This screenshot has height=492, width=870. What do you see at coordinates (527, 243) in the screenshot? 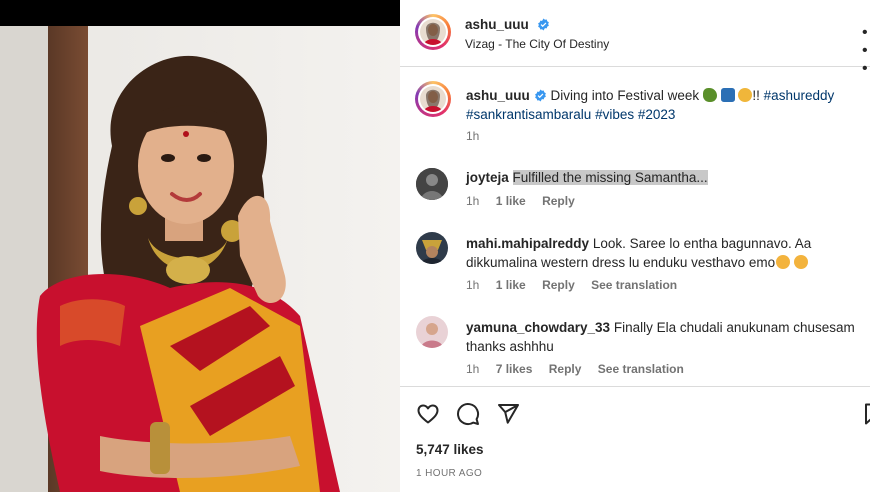
I see `commenter-username: mahi.mahipalreddy` at bounding box center [527, 243].